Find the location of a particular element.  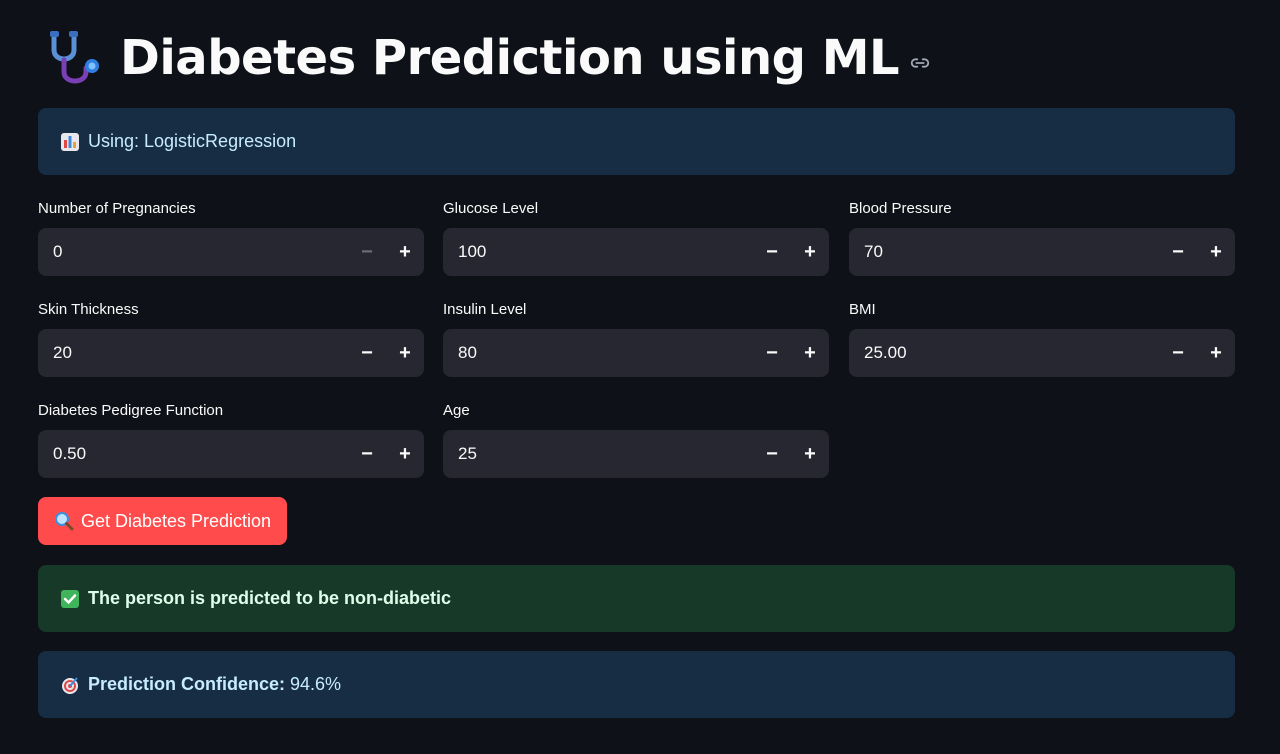

insulin-field: Insulin Level 80 − + is located at coordinates (636, 338).